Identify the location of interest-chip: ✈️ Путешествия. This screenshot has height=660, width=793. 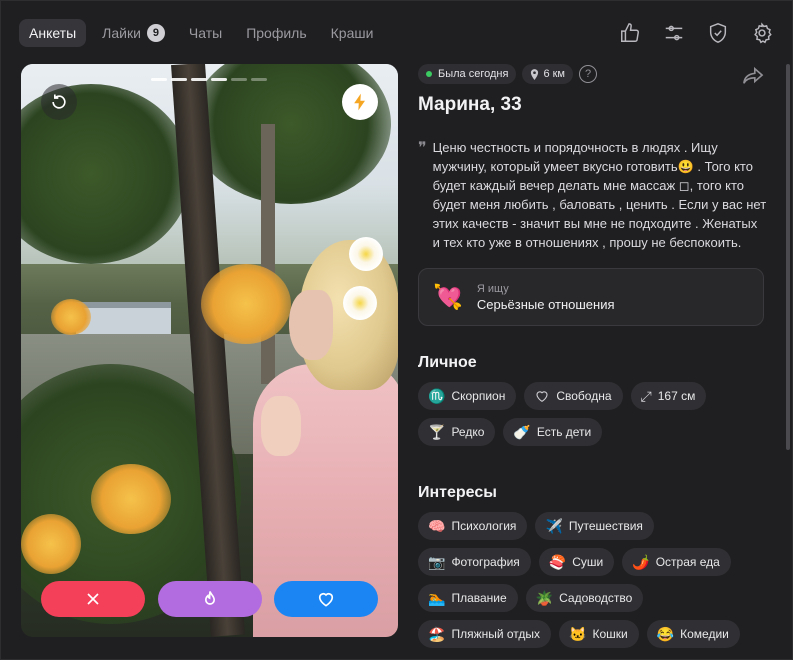
(594, 526).